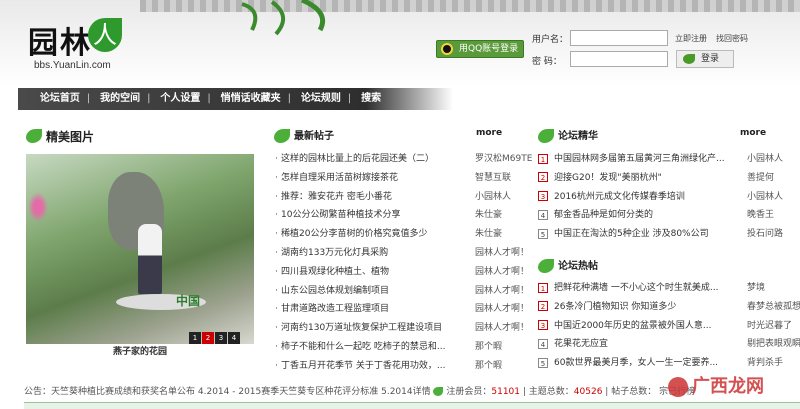 This screenshot has height=409, width=800. Describe the element at coordinates (760, 178) in the screenshot. I see `post-author: 善提何` at that location.